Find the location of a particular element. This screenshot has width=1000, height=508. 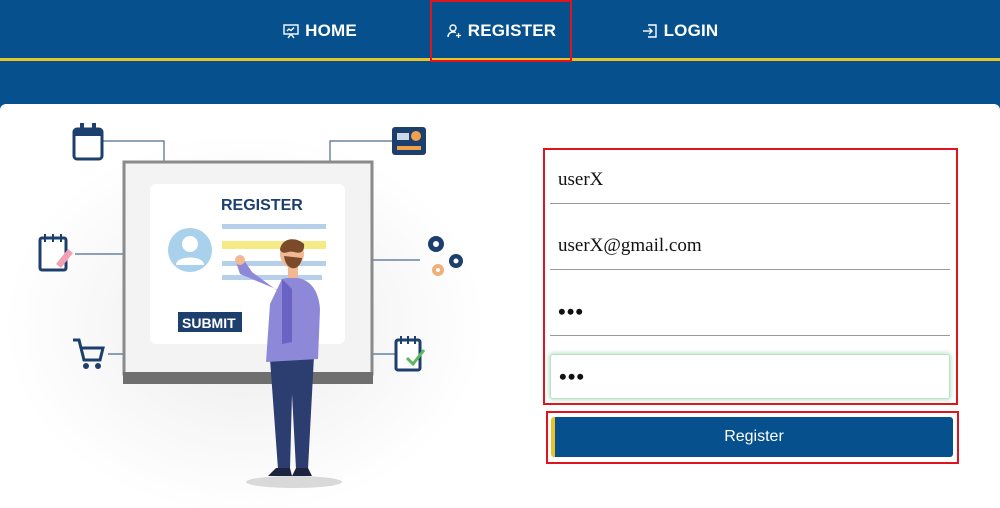

nav-register: REGISTER is located at coordinates (501, 31).